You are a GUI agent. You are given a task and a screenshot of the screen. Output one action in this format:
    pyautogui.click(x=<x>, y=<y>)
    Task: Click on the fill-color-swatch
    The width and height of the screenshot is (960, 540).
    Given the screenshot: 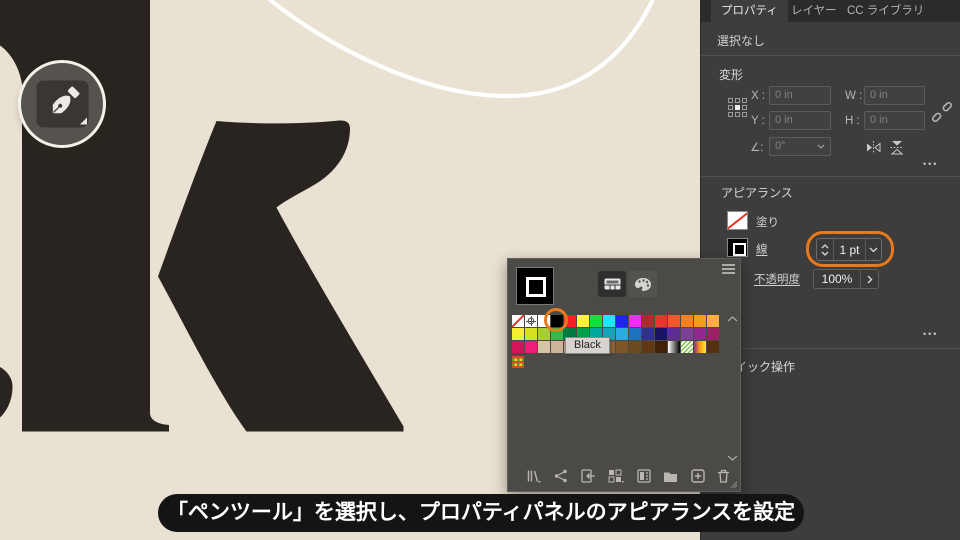 What is the action you would take?
    pyautogui.click(x=737, y=220)
    